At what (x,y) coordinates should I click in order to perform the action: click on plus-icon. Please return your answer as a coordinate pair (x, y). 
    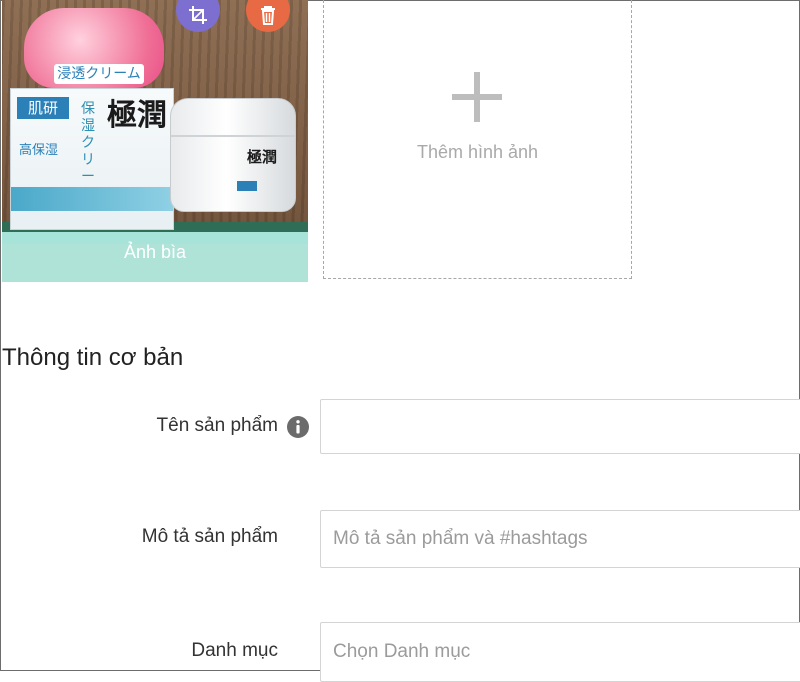
    Looking at the image, I should click on (477, 97).